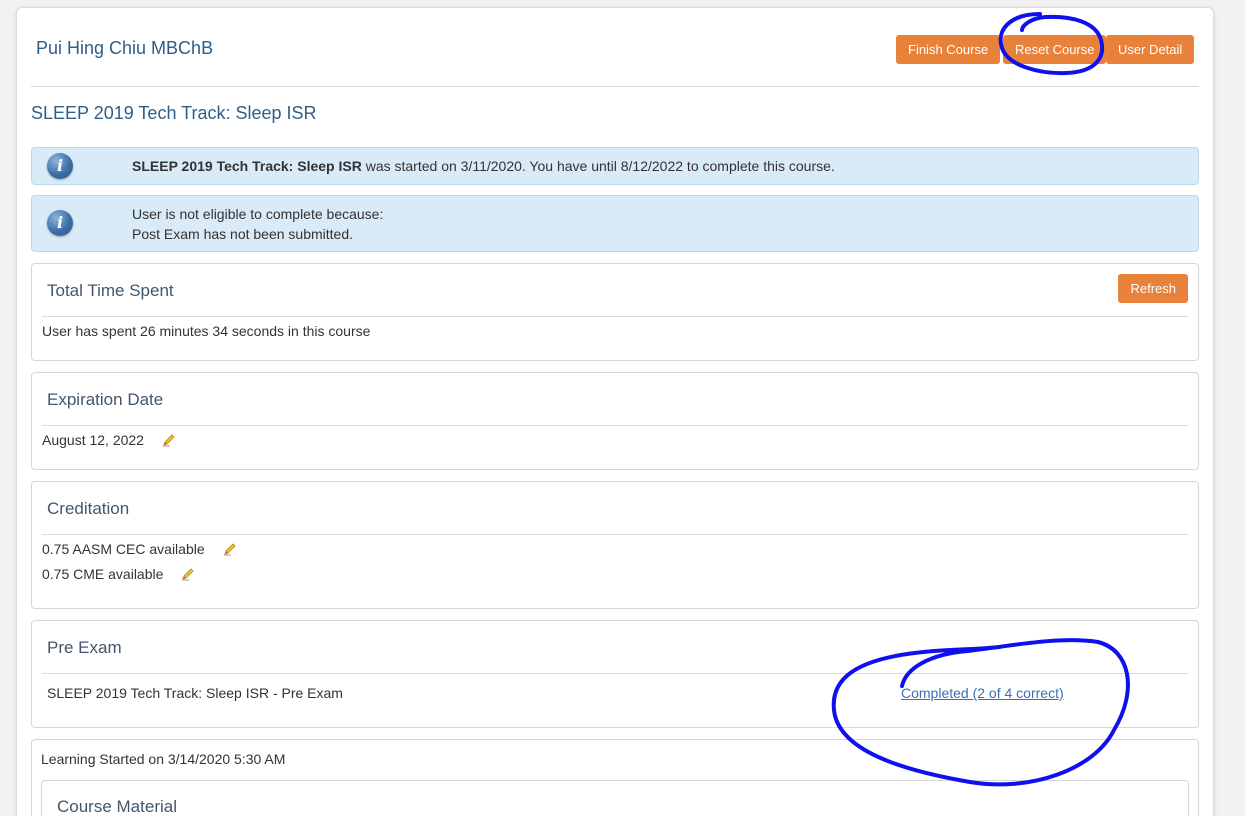 The width and height of the screenshot is (1245, 816). What do you see at coordinates (125, 48) in the screenshot?
I see `user-name-heading: Pui Hing Chiu MBChB` at bounding box center [125, 48].